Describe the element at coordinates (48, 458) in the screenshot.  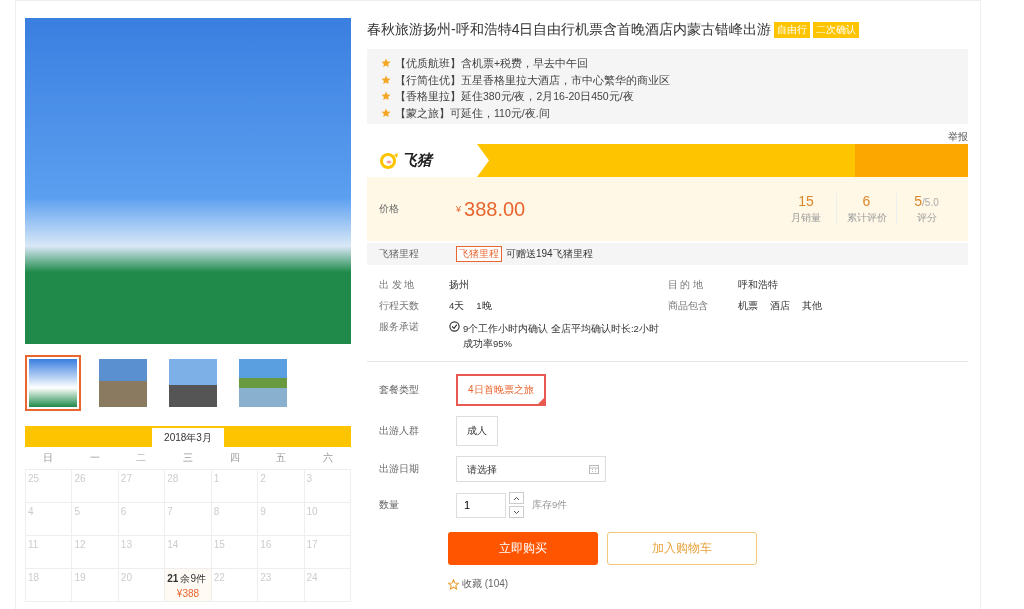
I see `weekday-label: 日` at that location.